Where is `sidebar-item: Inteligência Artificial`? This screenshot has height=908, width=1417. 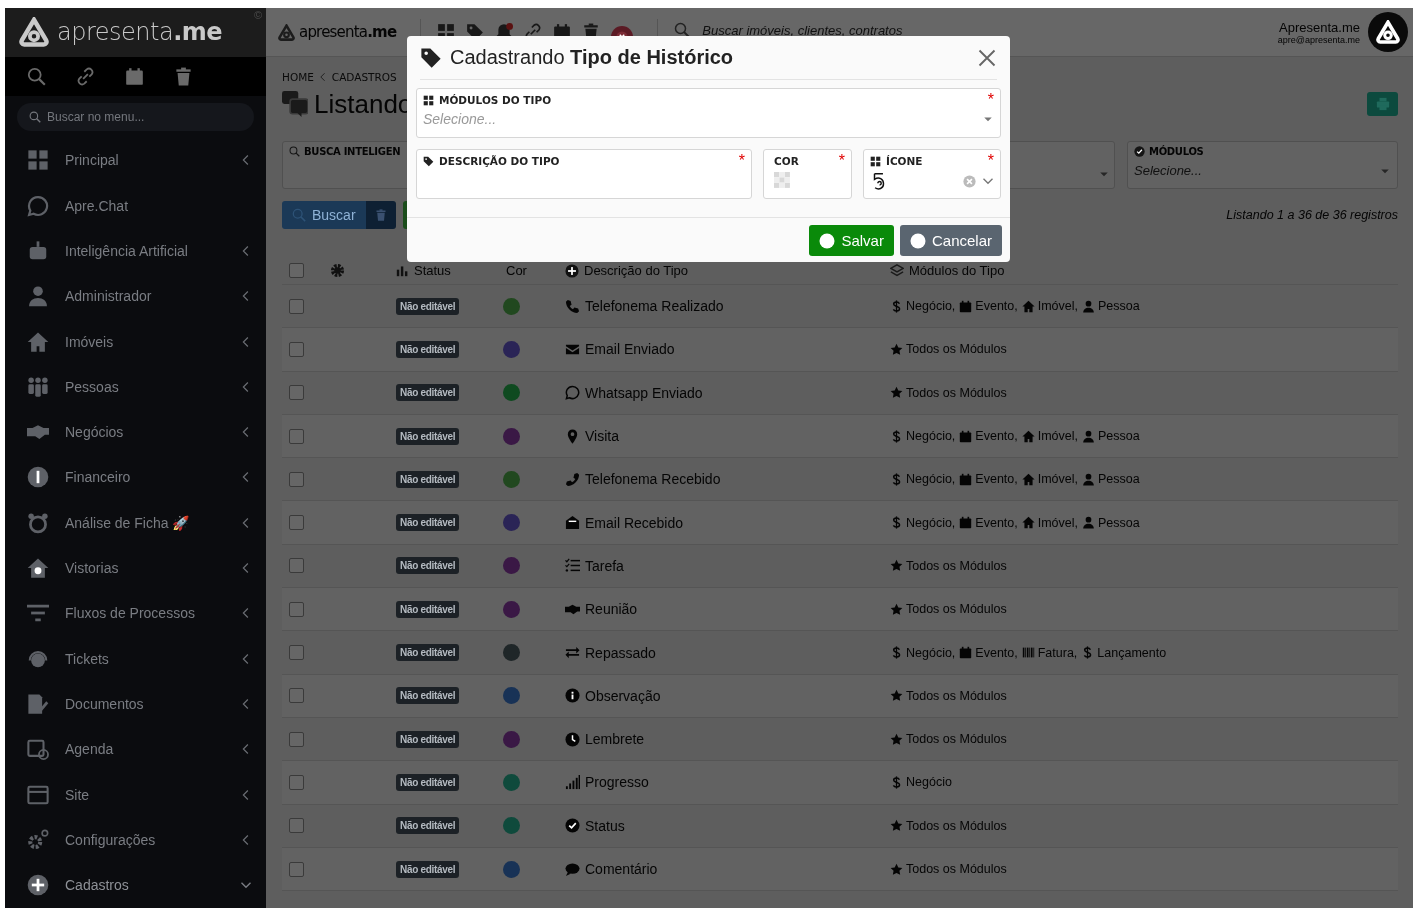 sidebar-item: Inteligência Artificial is located at coordinates (135, 251).